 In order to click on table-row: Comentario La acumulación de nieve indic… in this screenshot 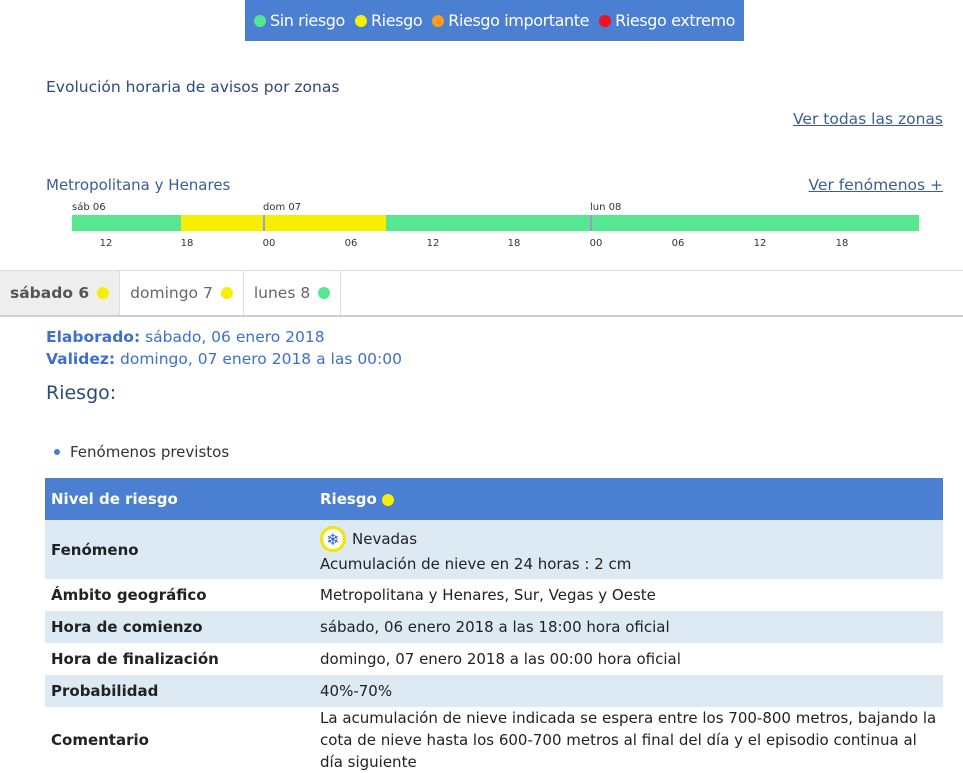, I will do `click(494, 740)`.